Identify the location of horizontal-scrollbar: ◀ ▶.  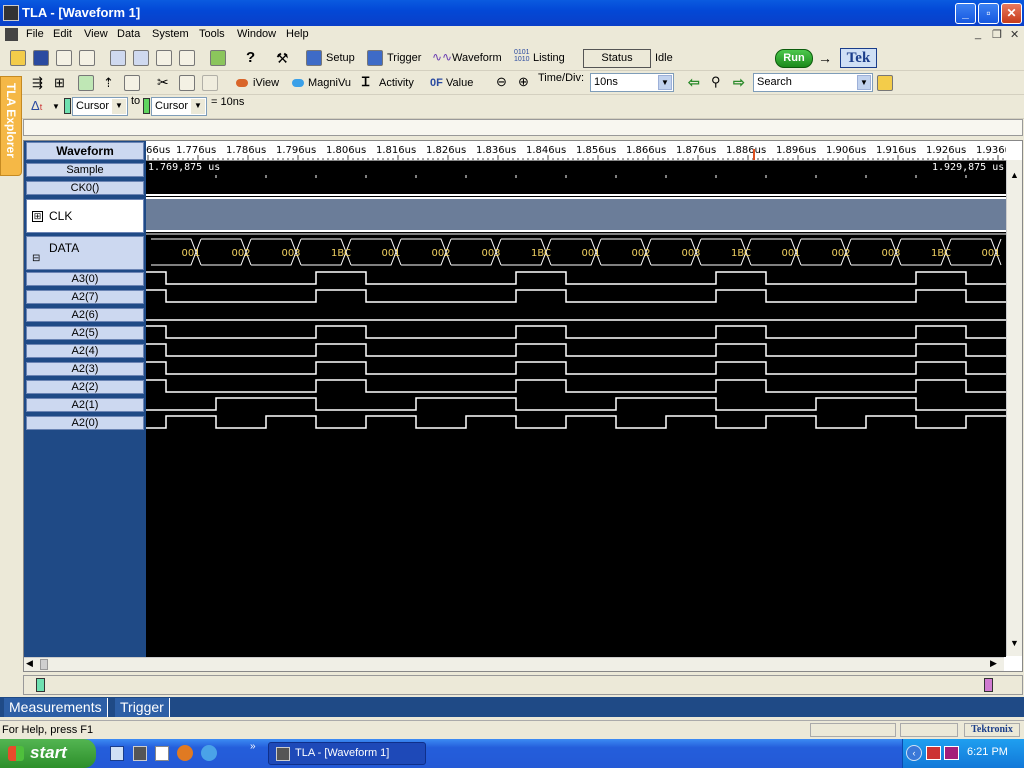
(514, 664).